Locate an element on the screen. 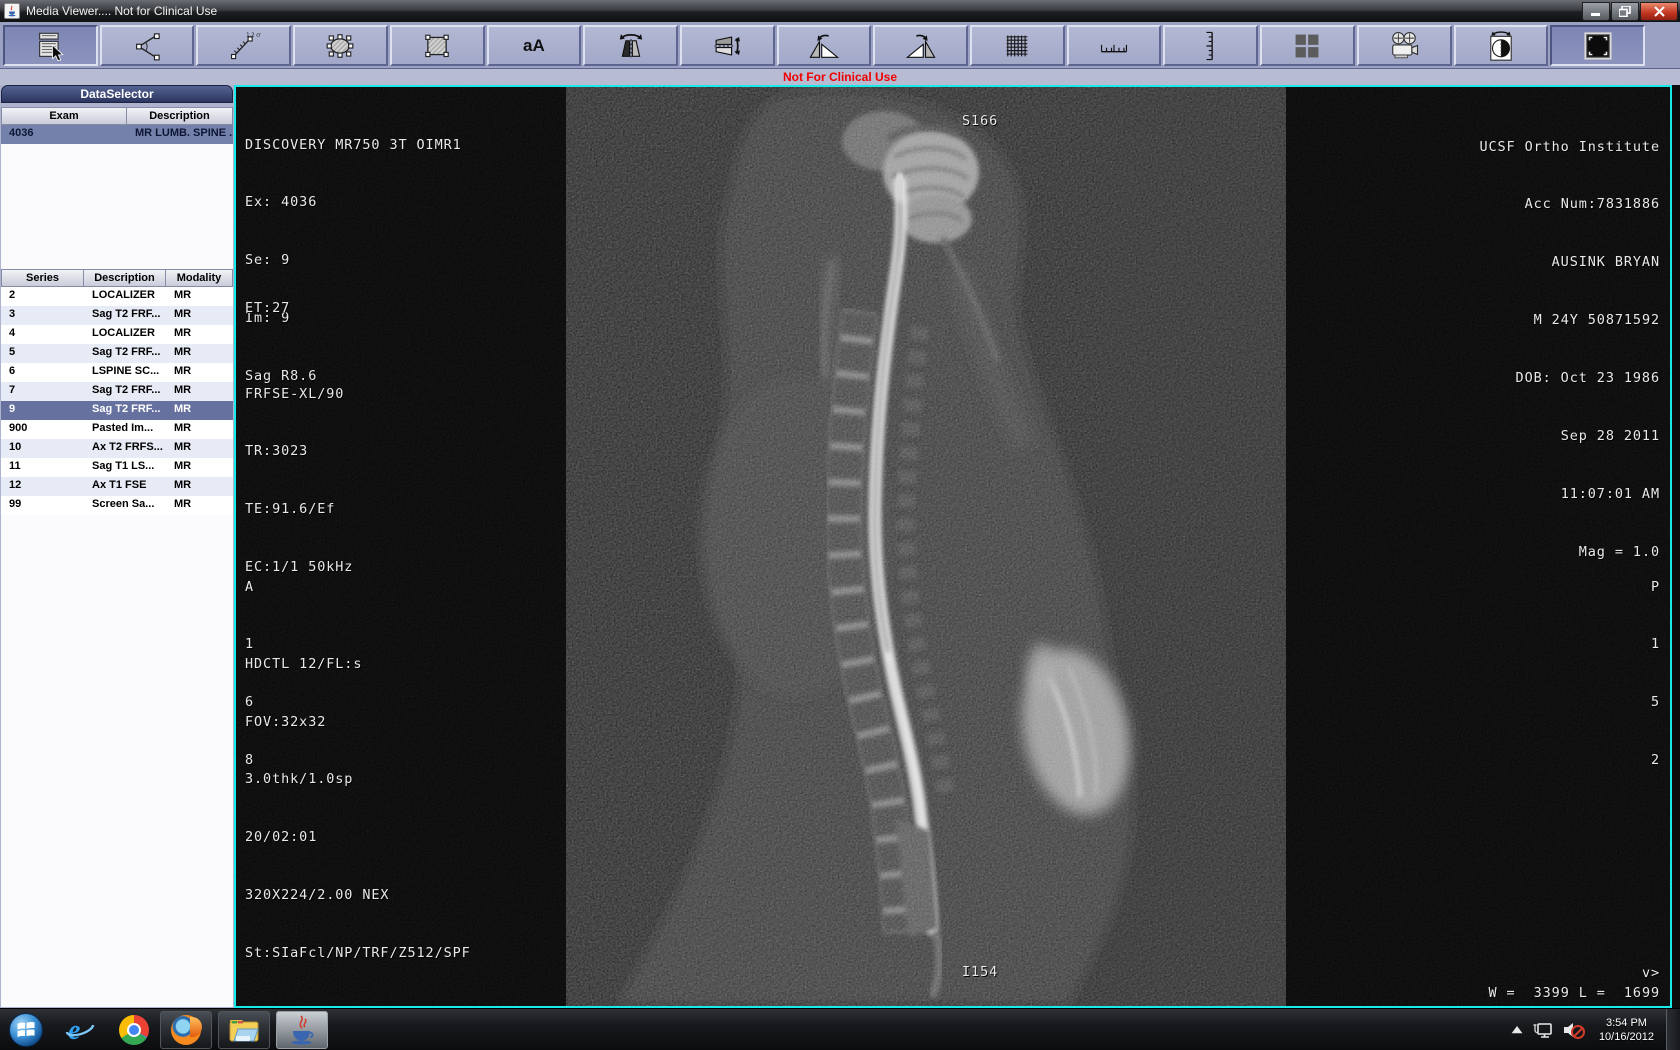 This screenshot has height=1050, width=1680. ellipse-roi-tool is located at coordinates (340, 45).